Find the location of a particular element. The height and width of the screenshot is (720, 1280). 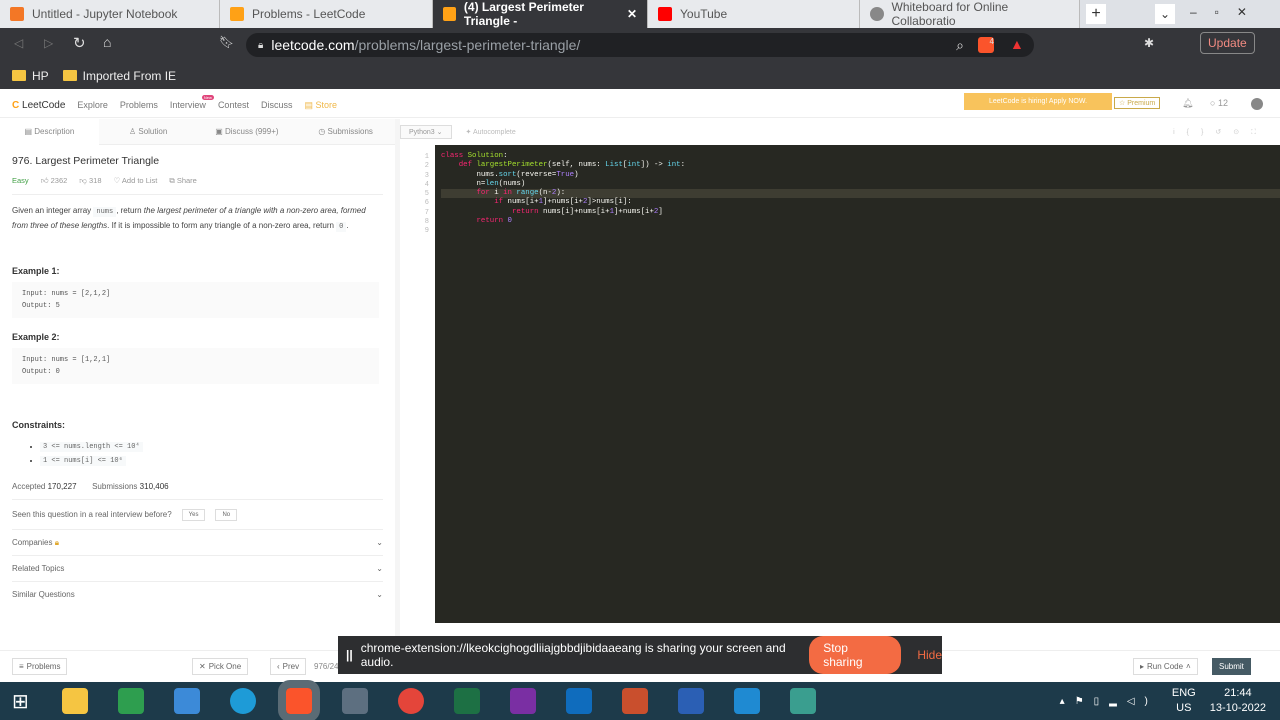

start-icon: ⊞ is located at coordinates (27, 701).